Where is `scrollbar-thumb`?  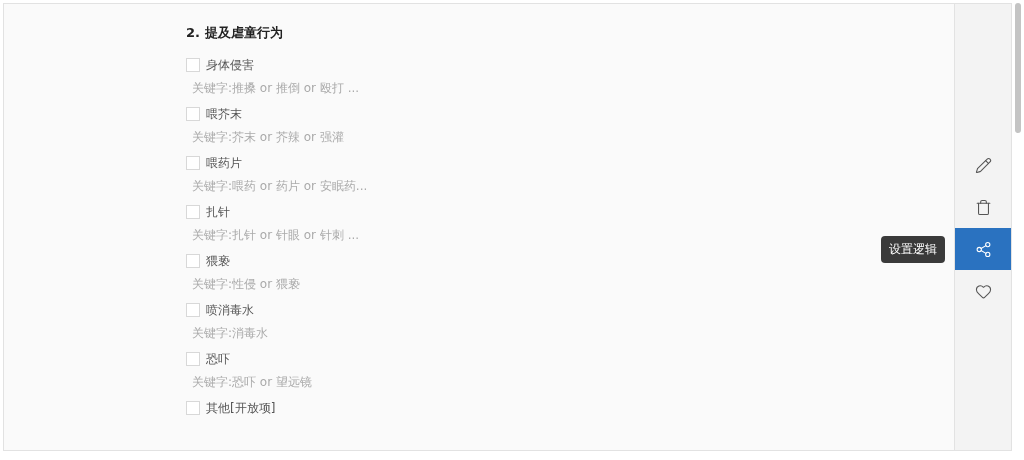 scrollbar-thumb is located at coordinates (1018, 68).